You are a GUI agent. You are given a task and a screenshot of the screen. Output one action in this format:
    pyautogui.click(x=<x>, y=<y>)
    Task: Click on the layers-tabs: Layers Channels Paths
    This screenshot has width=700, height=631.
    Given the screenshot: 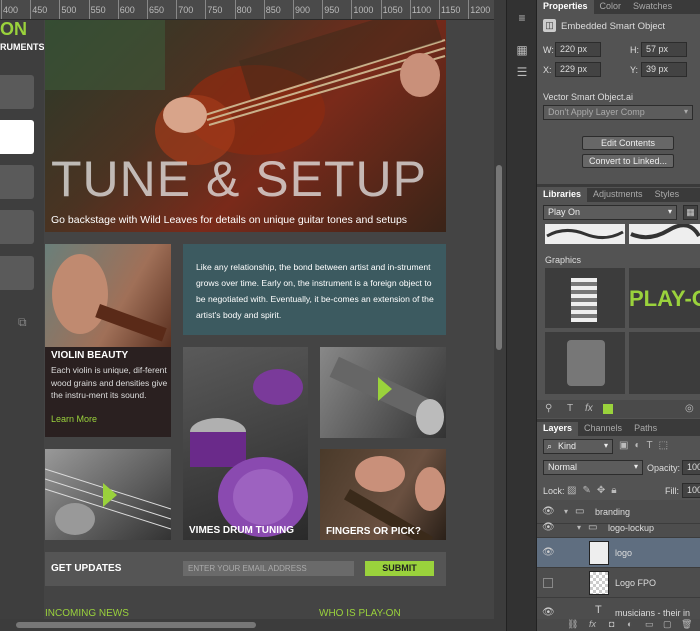 What is the action you would take?
    pyautogui.click(x=618, y=429)
    